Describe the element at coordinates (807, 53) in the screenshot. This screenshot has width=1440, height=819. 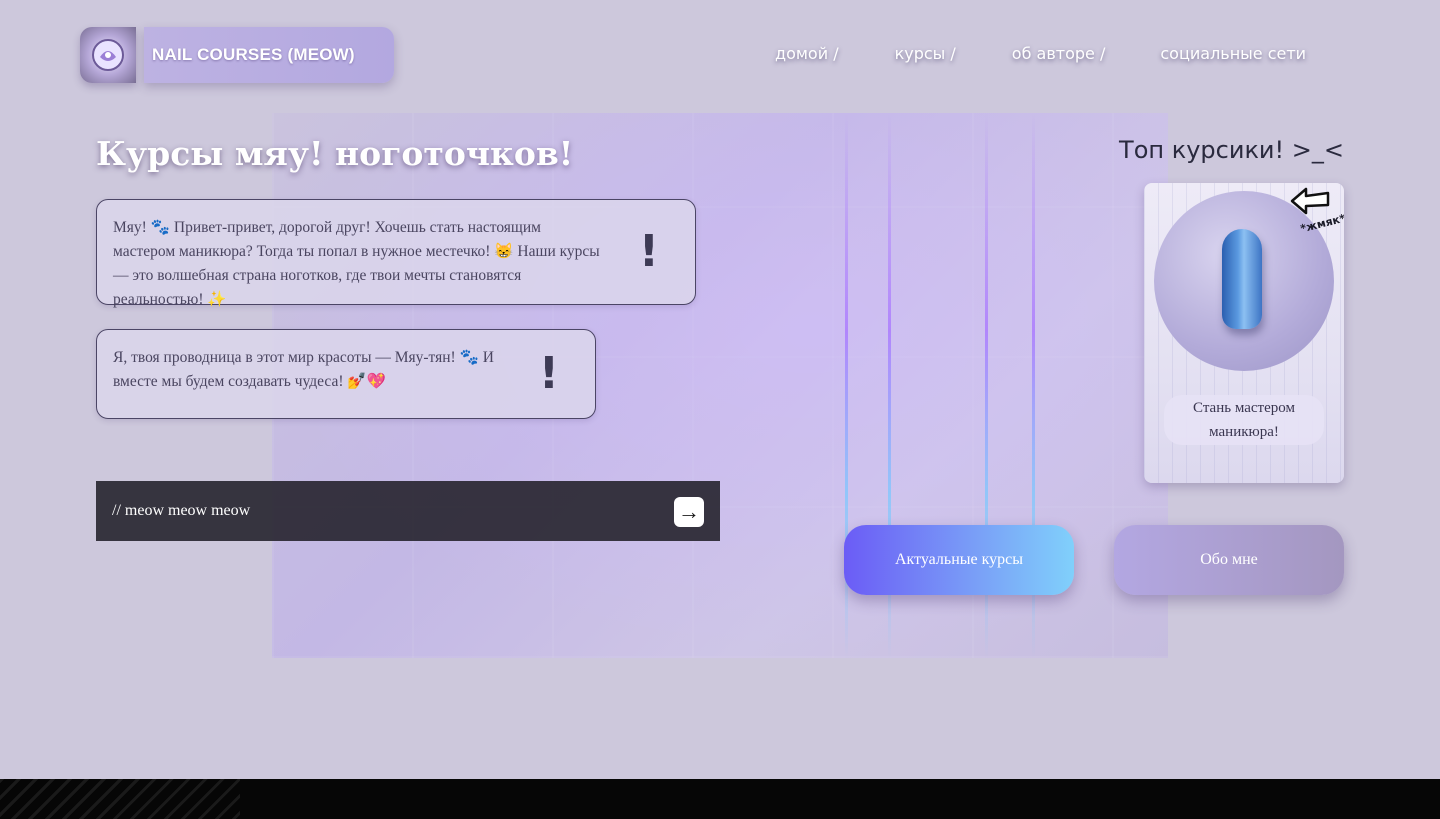
I see `nav-home: домой /` at that location.